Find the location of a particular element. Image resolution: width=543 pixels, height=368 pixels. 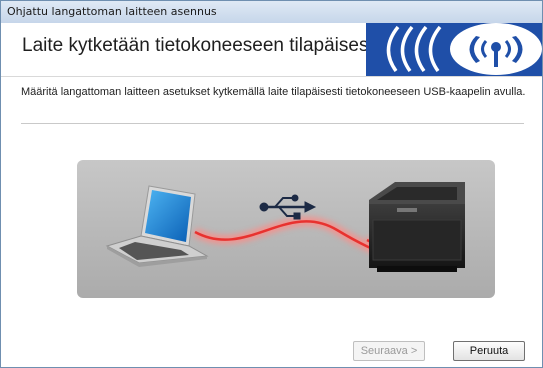

footer-bar: Seuraava > Peruuta is located at coordinates (271, 350).